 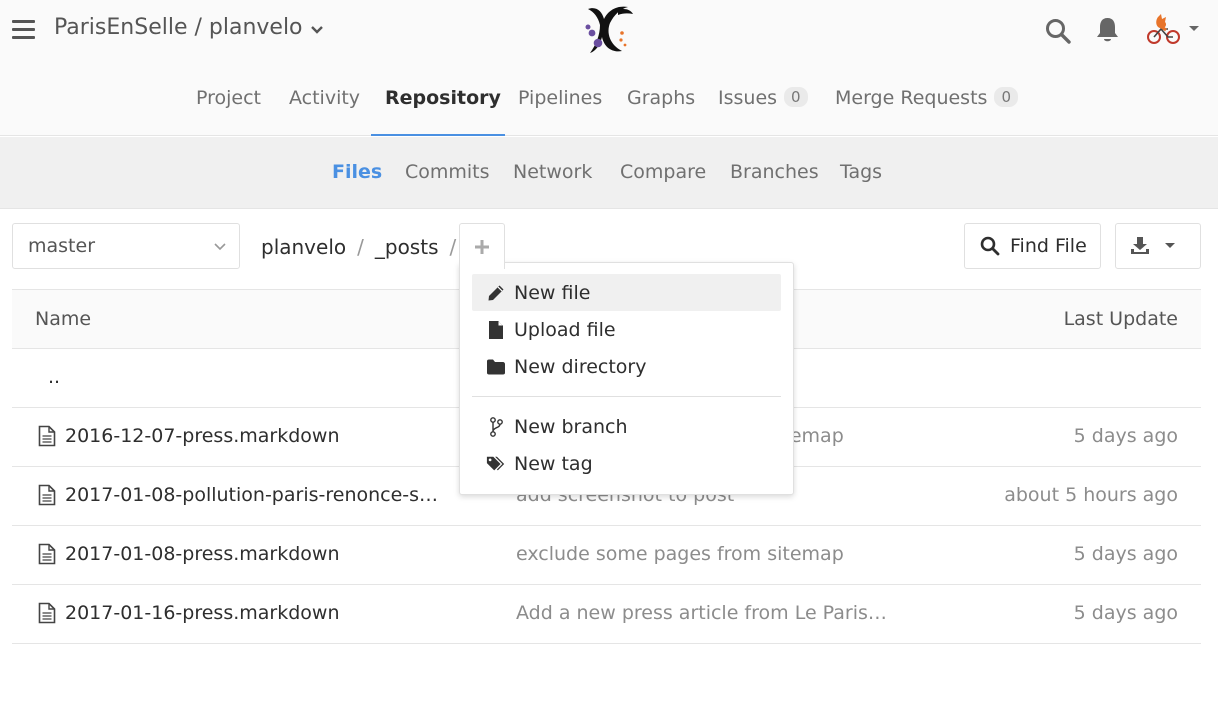 I want to click on branch-icon, so click(x=496, y=426).